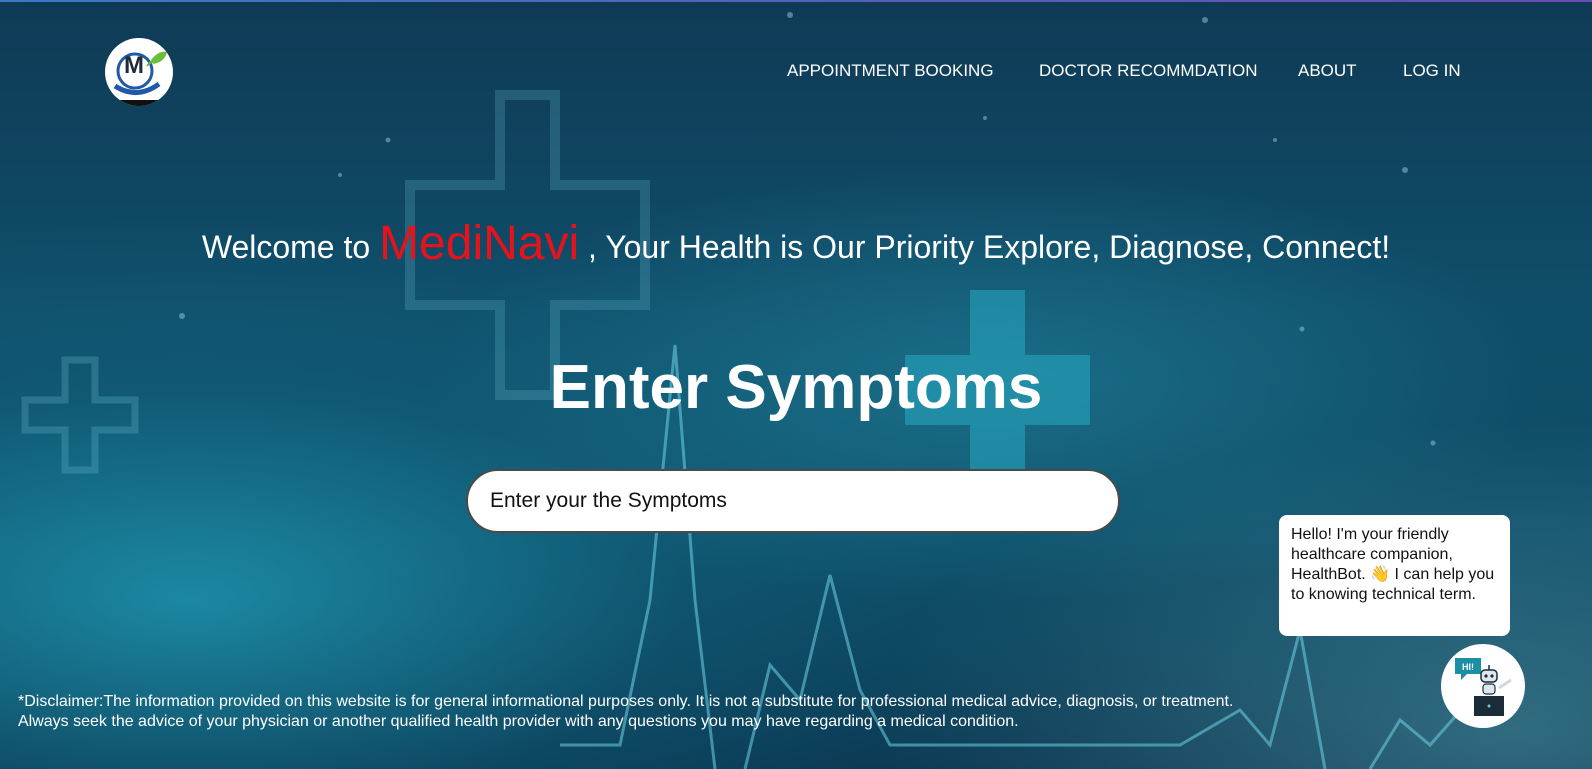 Image resolution: width=1592 pixels, height=769 pixels. Describe the element at coordinates (1148, 71) in the screenshot. I see `nav-doctor-recommendation: DOCTOR RECOMMDATION` at that location.